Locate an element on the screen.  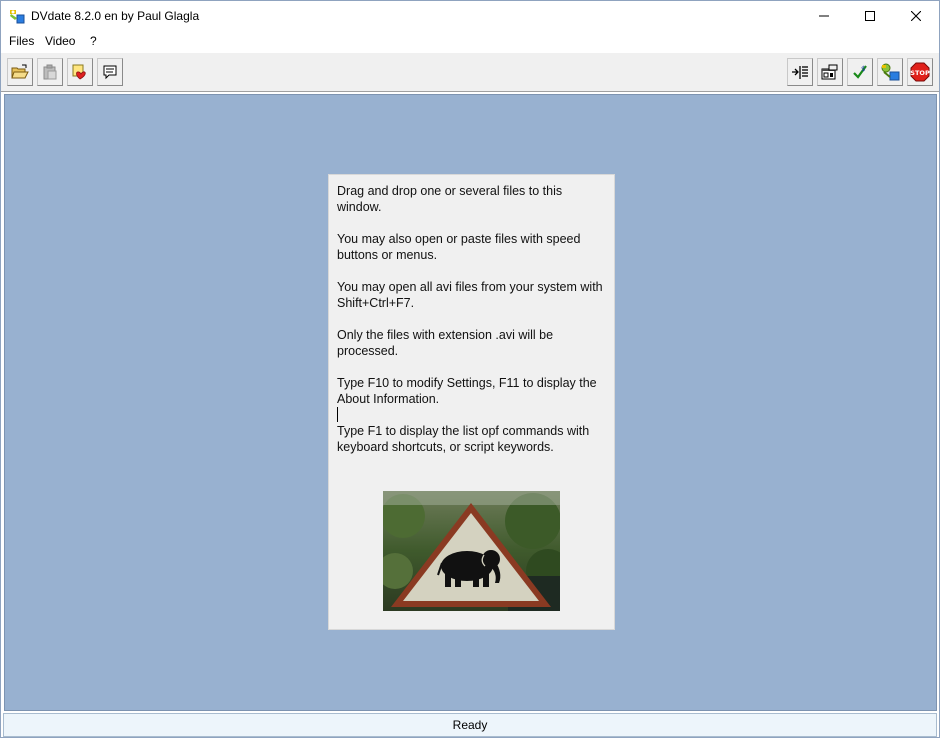
heart-document-icon is located at coordinates (79, 72).